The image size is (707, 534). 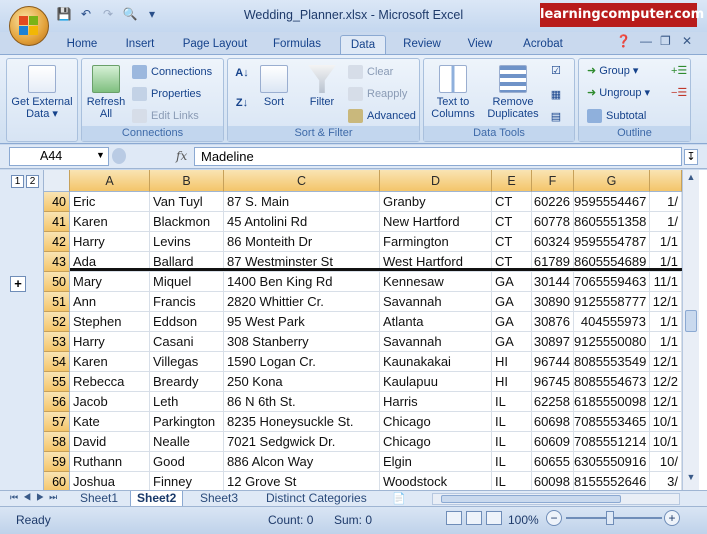 What do you see at coordinates (363, 45) in the screenshot?
I see `tab-data: Data` at bounding box center [363, 45].